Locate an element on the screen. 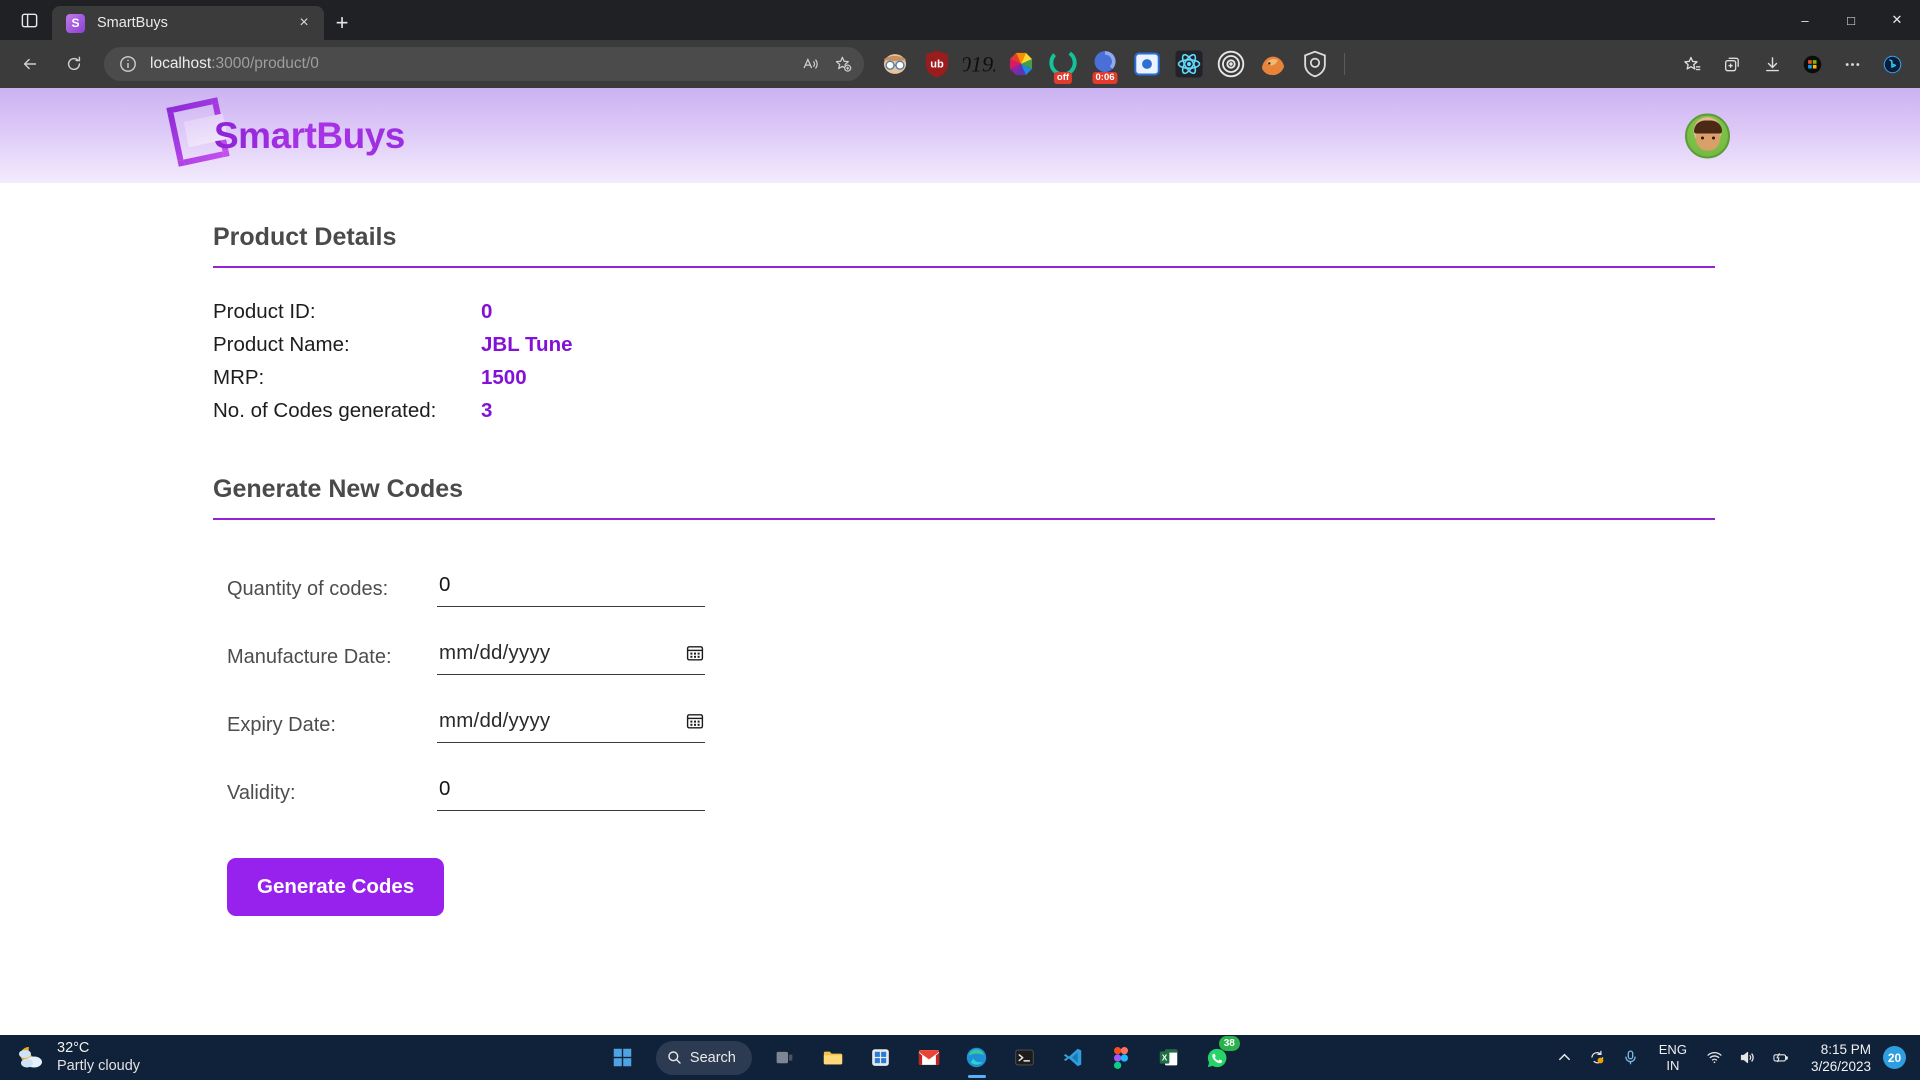 The width and height of the screenshot is (1920, 1080). privacy-badger-extension-icon is located at coordinates (1315, 64).